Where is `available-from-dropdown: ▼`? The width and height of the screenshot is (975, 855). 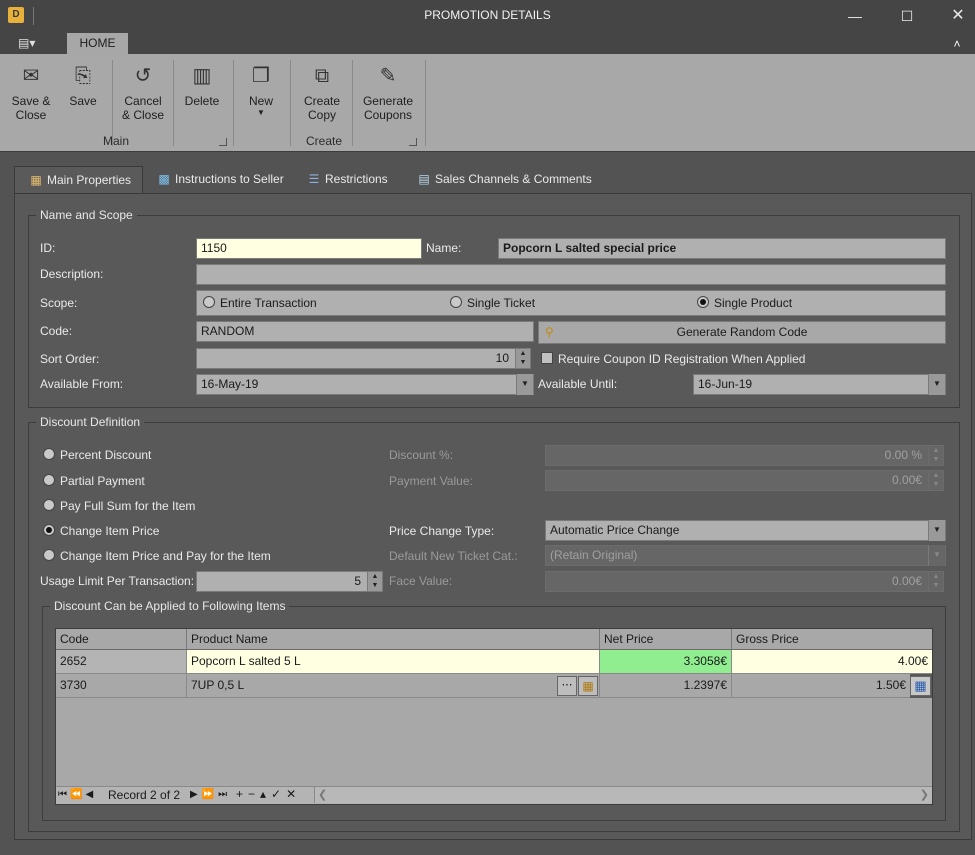 available-from-dropdown: ▼ is located at coordinates (524, 384).